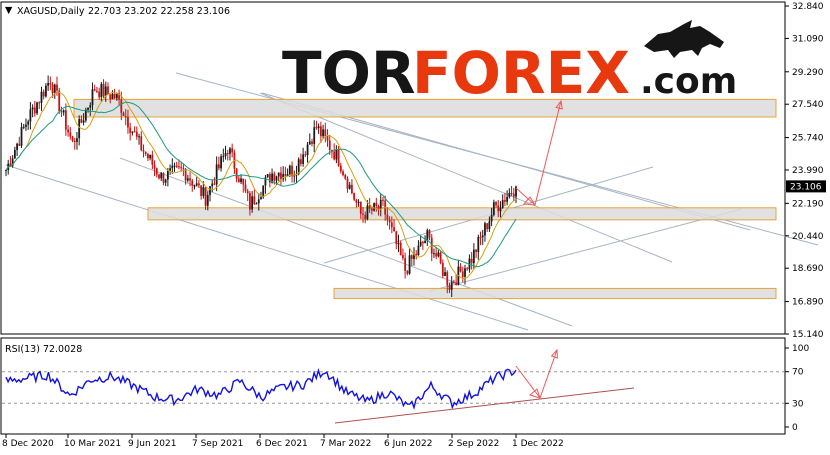  I want to click on date-axis-label: 6 Dec 2021, so click(282, 444).